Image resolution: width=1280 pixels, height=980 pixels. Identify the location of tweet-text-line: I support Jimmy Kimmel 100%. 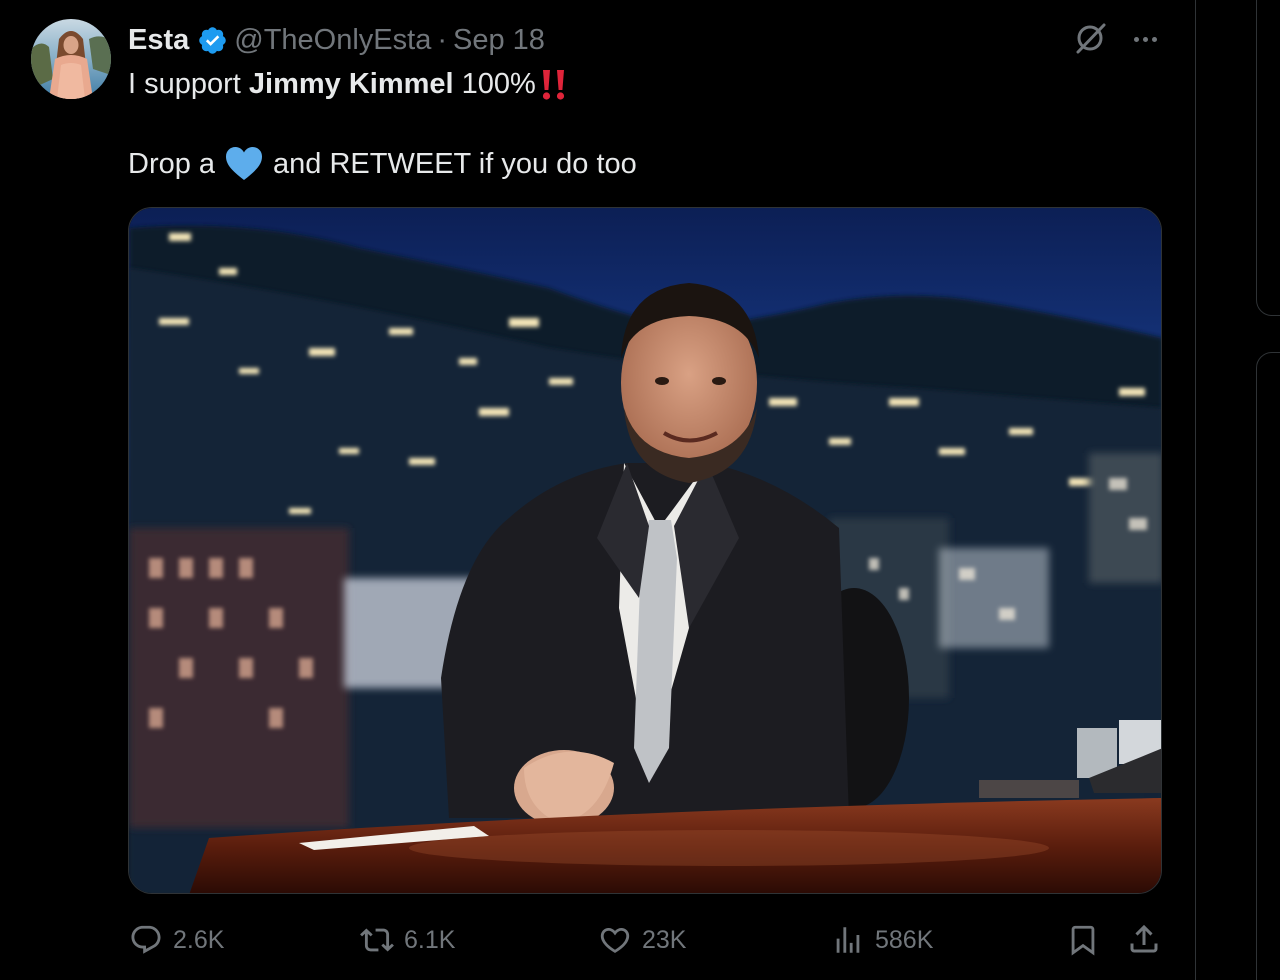
(348, 84).